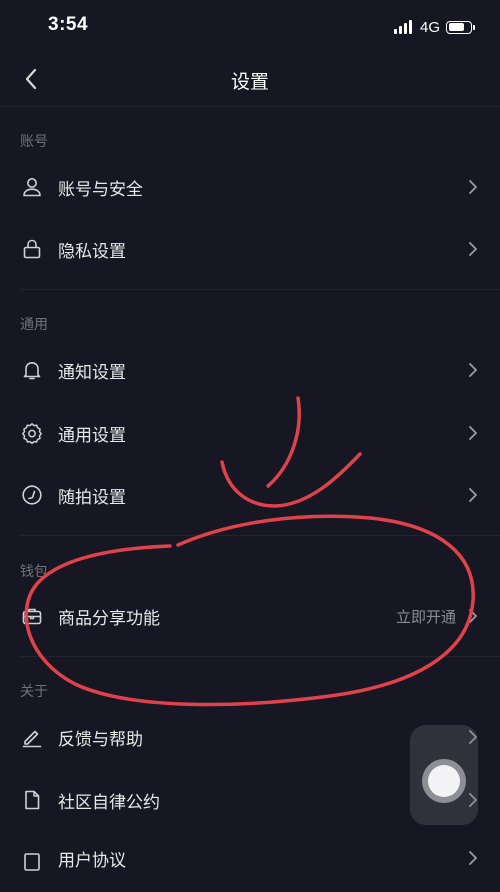  Describe the element at coordinates (425, 617) in the screenshot. I see `activate-now-link: 立即开通` at that location.